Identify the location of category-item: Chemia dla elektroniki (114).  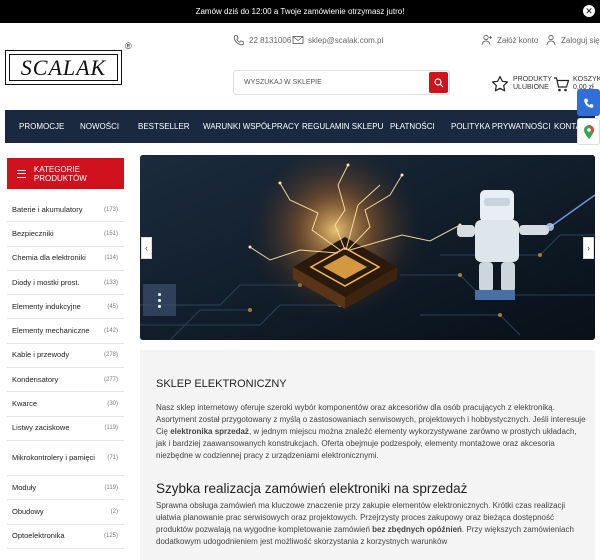
(65, 259).